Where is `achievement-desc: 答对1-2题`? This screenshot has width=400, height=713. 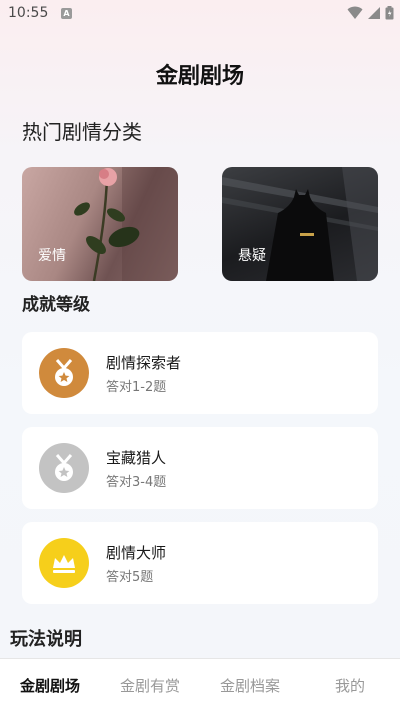
achievement-desc: 答对1-2题 is located at coordinates (136, 387).